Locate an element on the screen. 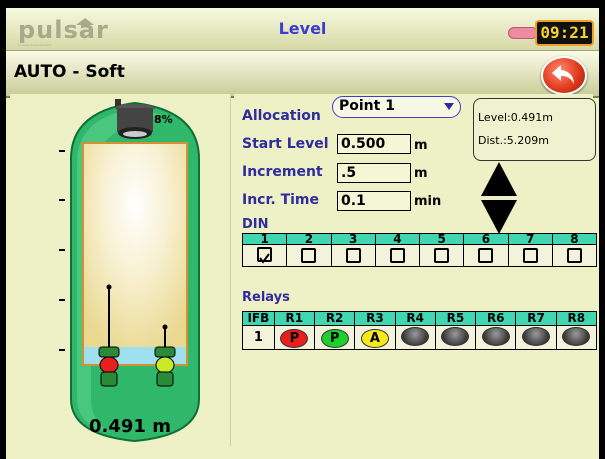 This screenshot has width=605, height=459. checkmark-icon is located at coordinates (264, 258).